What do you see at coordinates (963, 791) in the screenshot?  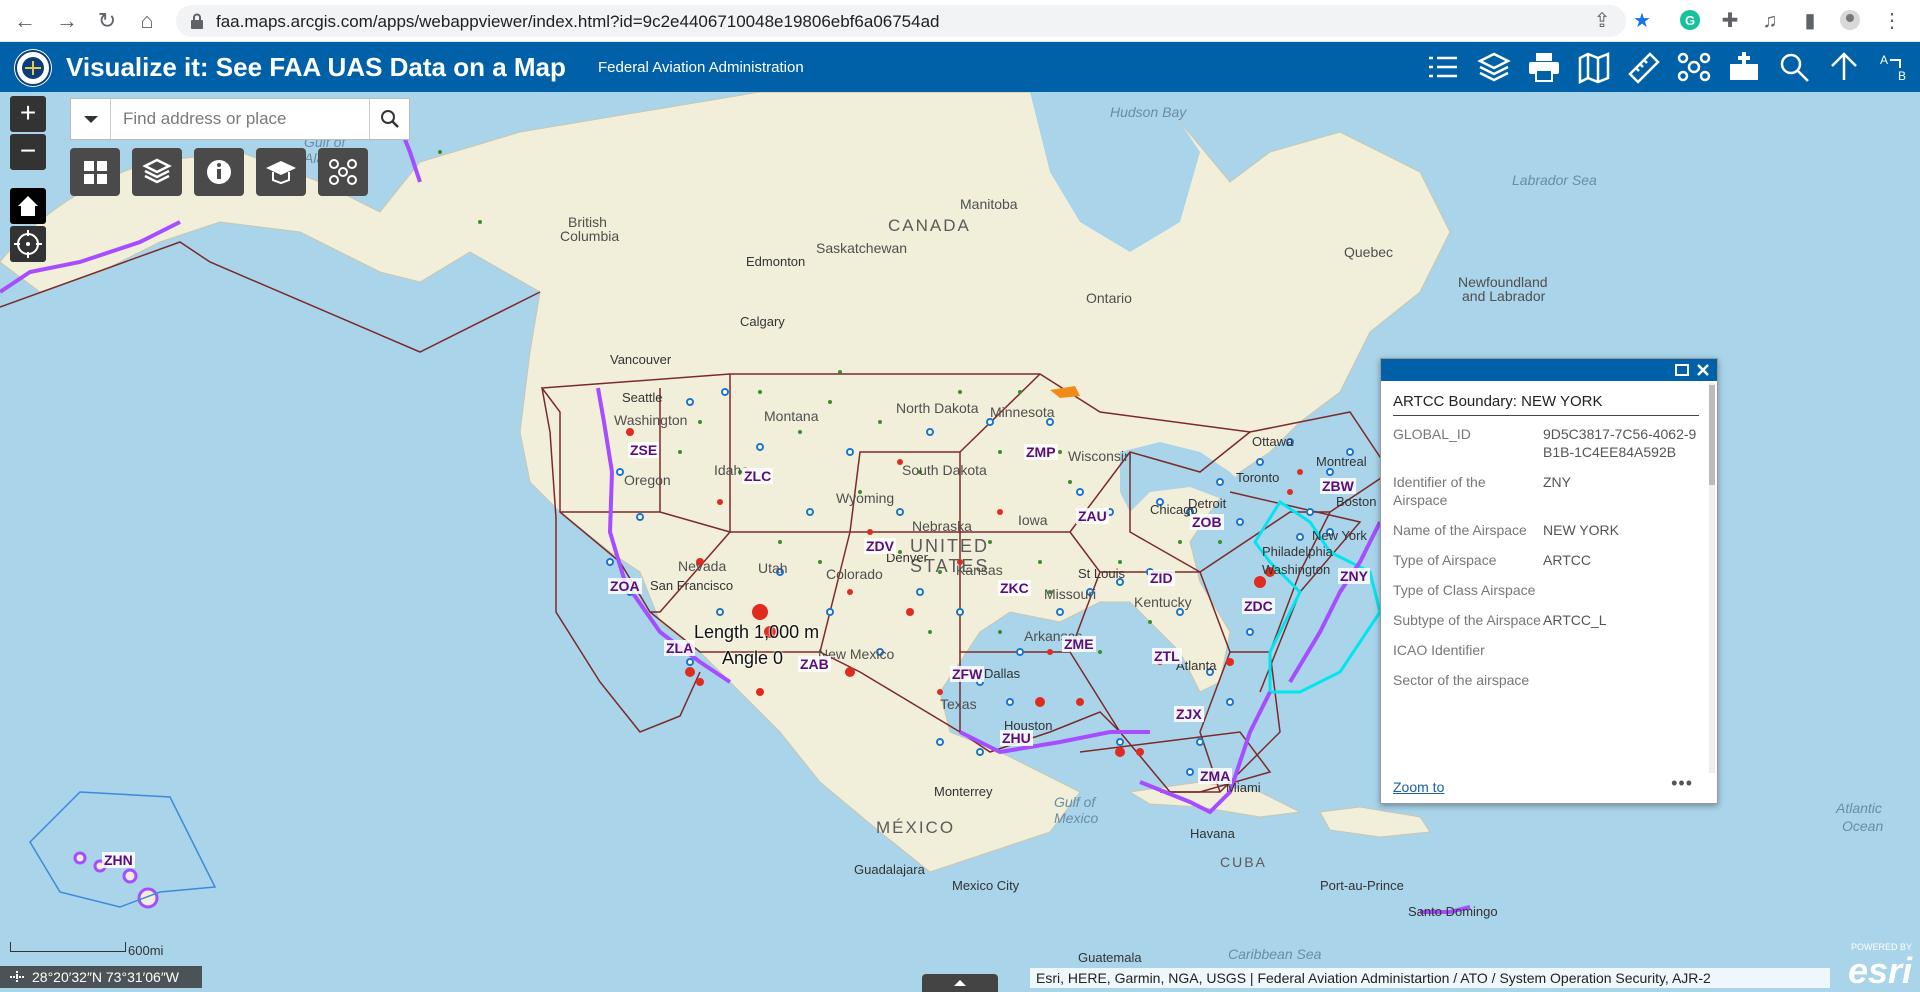 I see `label-monterrey: Monterrey` at bounding box center [963, 791].